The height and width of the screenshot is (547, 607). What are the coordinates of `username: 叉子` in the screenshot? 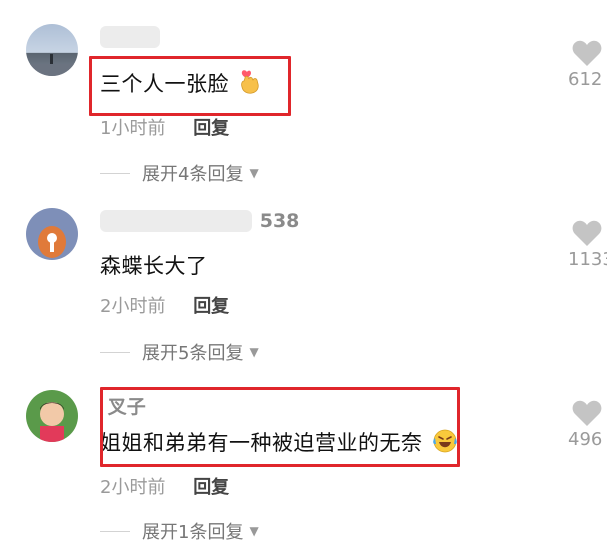 It's located at (123, 405).